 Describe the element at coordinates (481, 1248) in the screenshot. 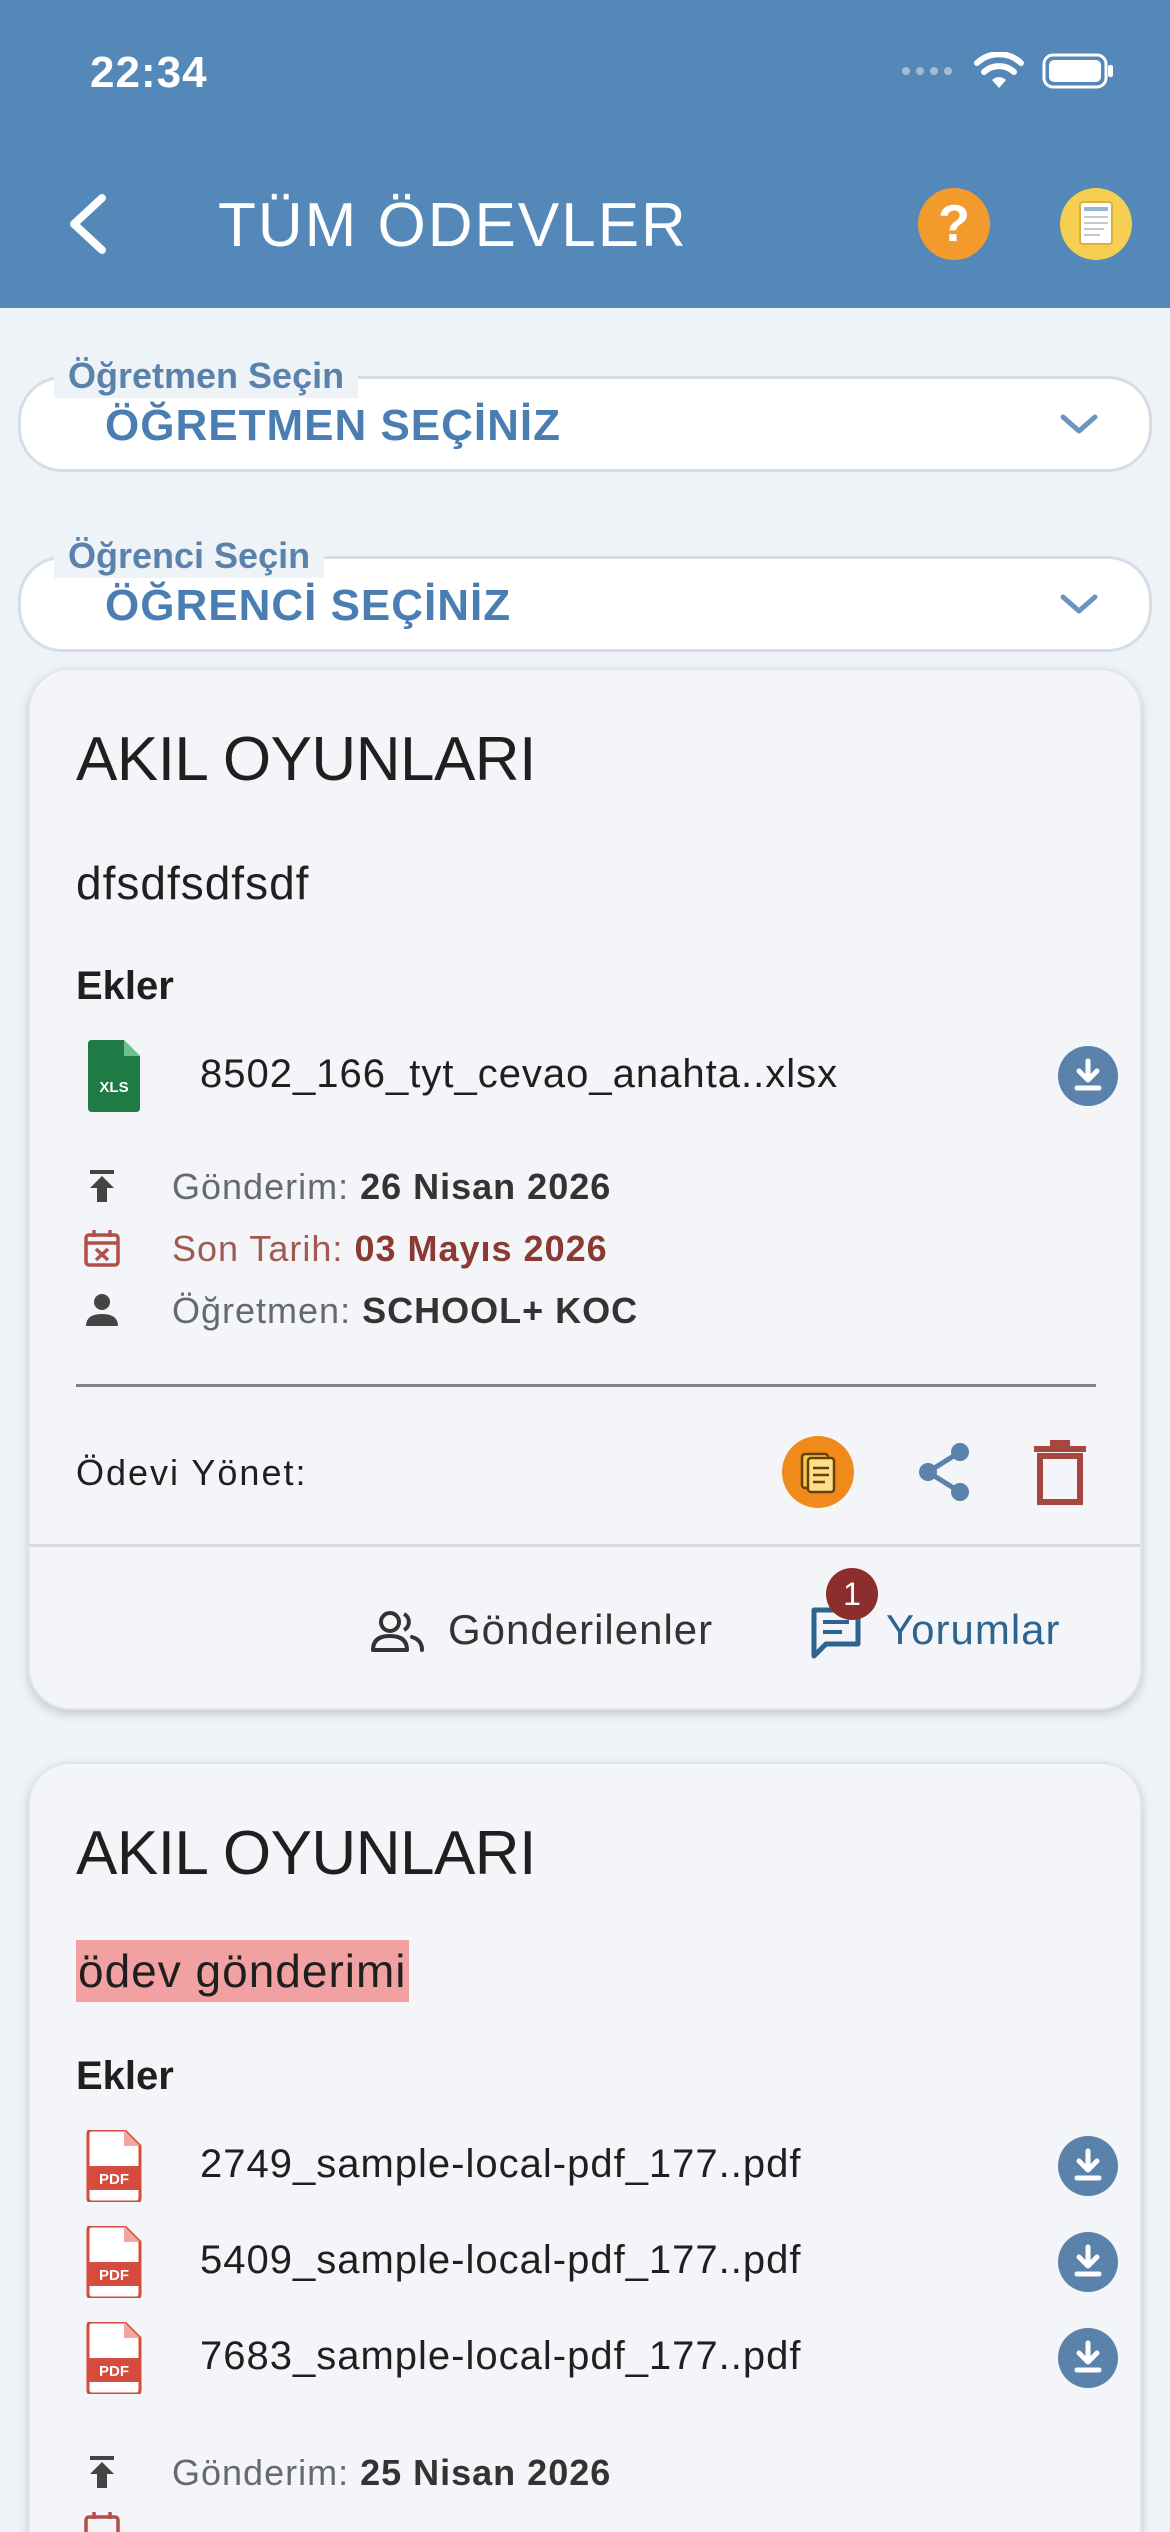

I see `due-date: 03 Mayıs 2026` at that location.